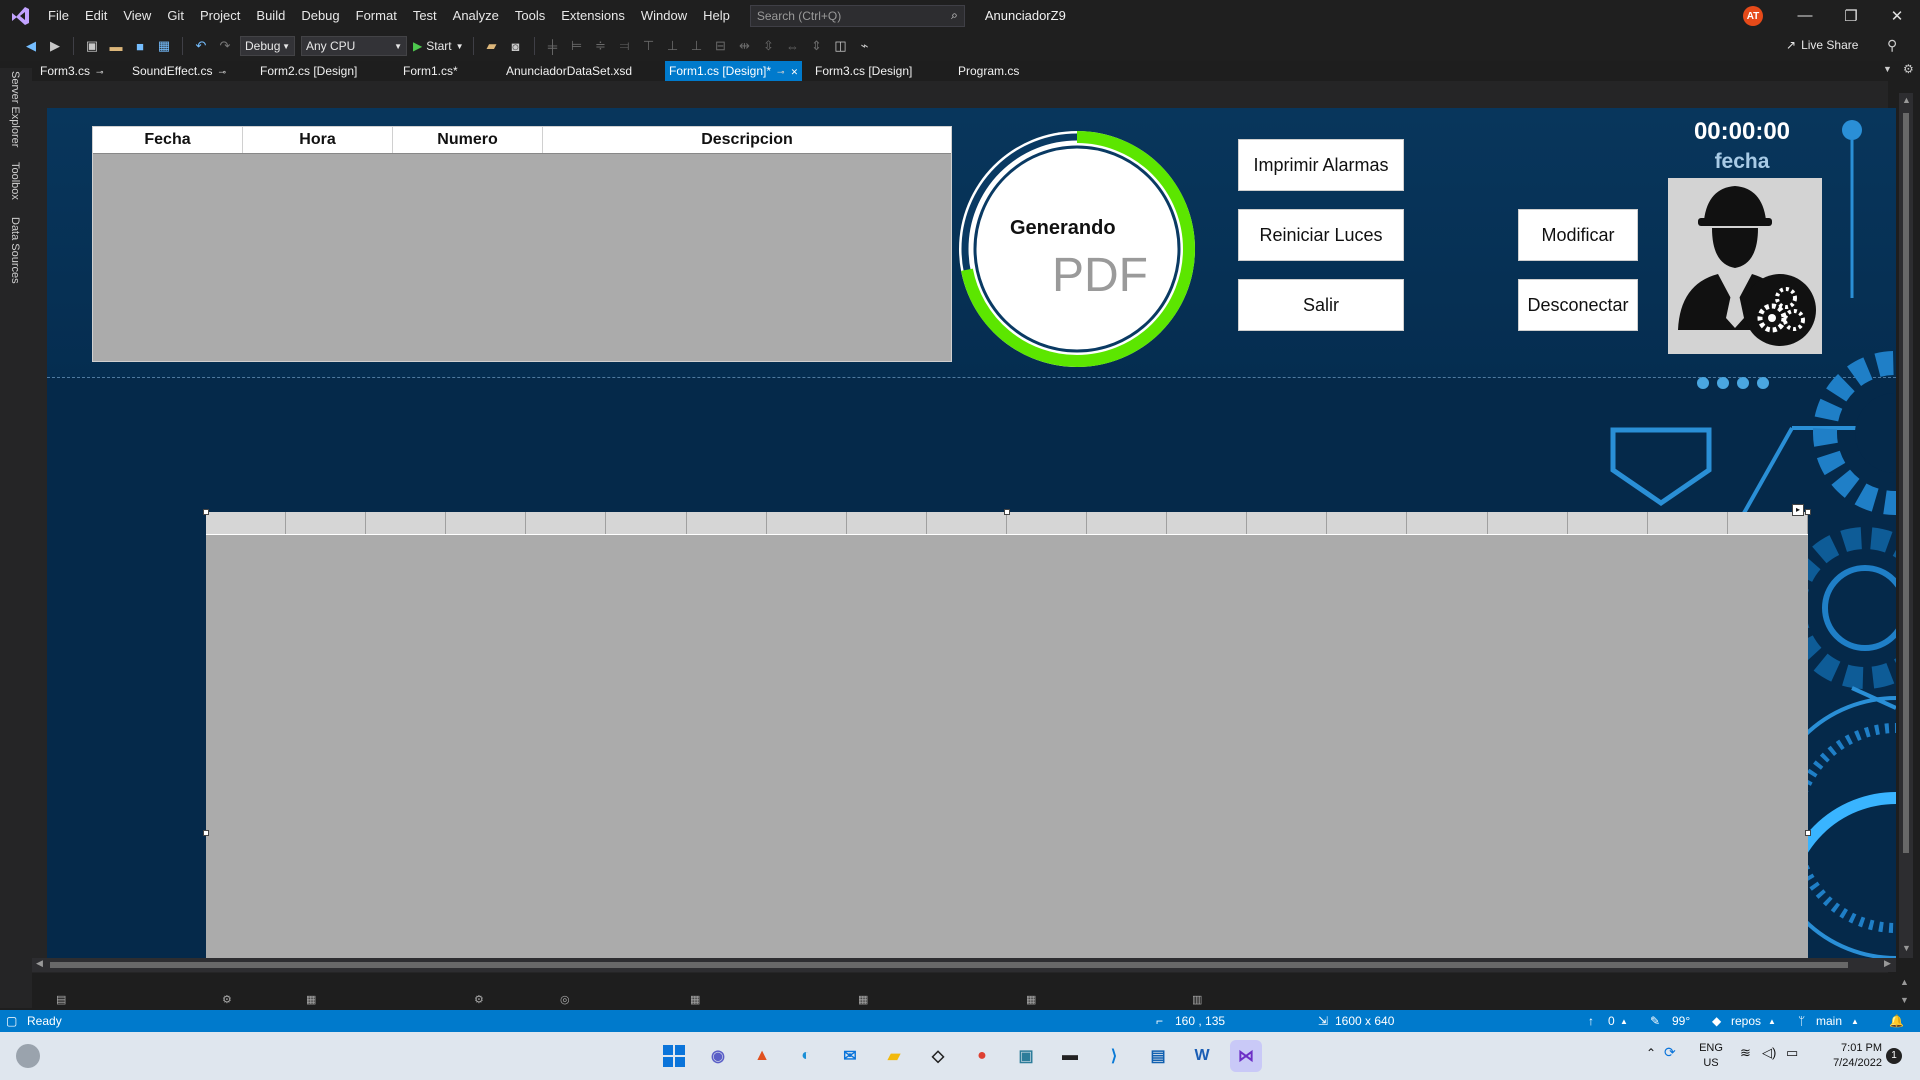  What do you see at coordinates (569, 71) in the screenshot?
I see `tab-4: AnunciadorDataSet.xsd` at bounding box center [569, 71].